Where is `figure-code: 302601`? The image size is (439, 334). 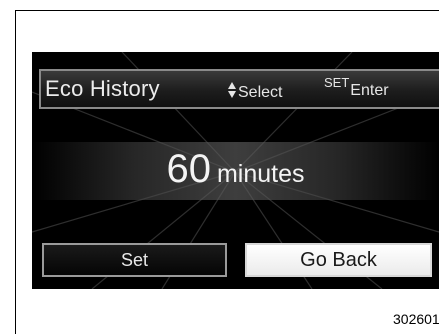
figure-code: 302601 is located at coordinates (416, 319).